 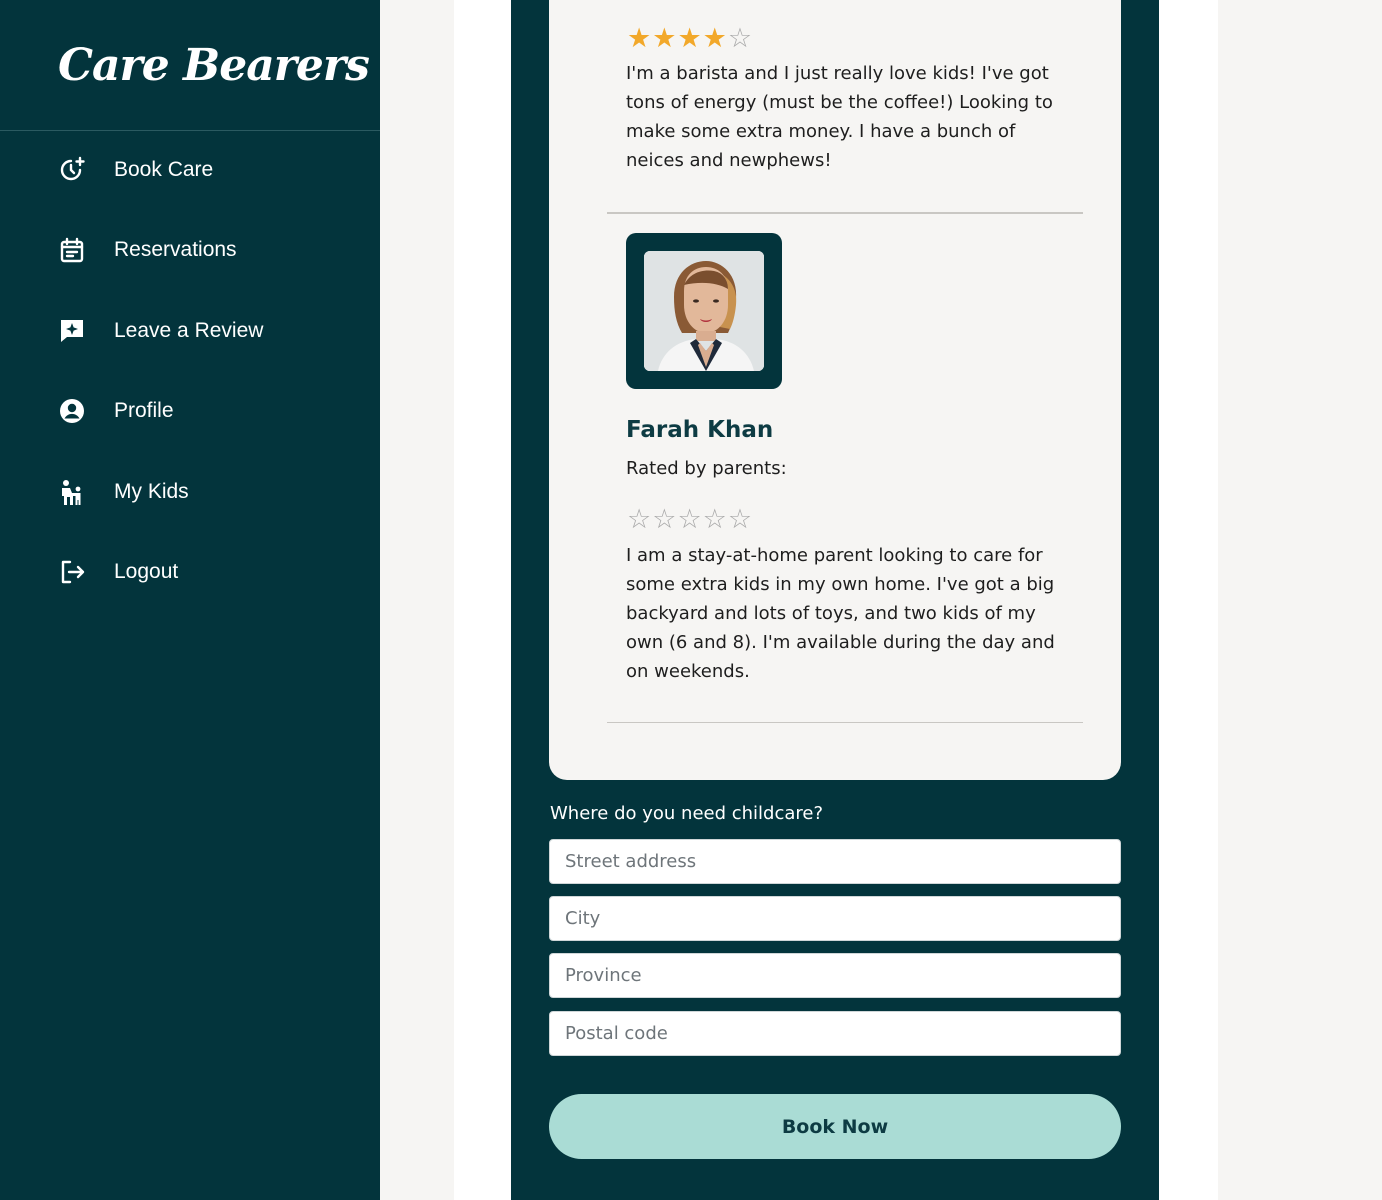 What do you see at coordinates (699, 430) in the screenshot?
I see `sitter-name: Farah Khan` at bounding box center [699, 430].